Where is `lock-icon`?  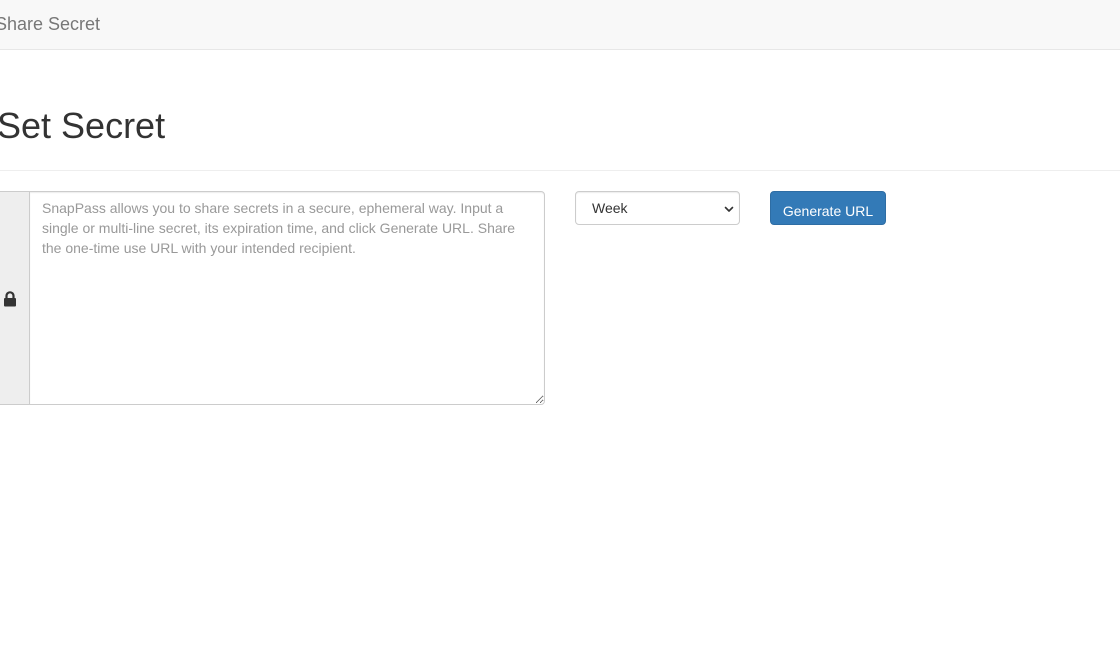 lock-icon is located at coordinates (10, 299).